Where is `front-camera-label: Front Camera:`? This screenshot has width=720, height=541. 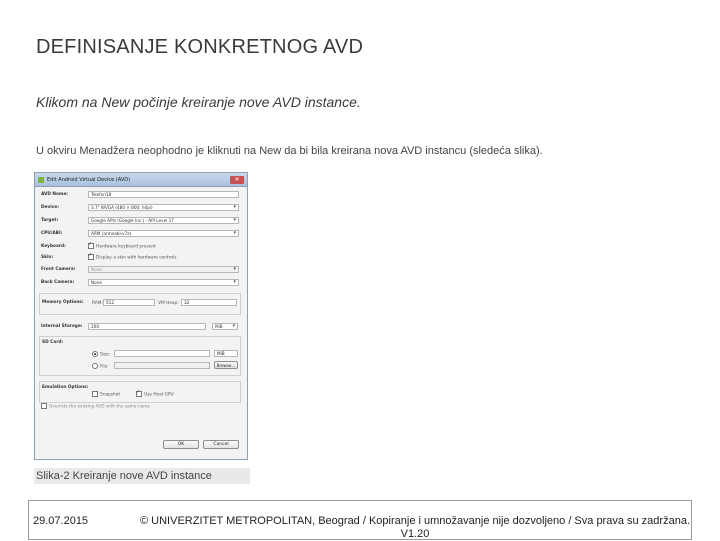 front-camera-label: Front Camera: is located at coordinates (58, 269).